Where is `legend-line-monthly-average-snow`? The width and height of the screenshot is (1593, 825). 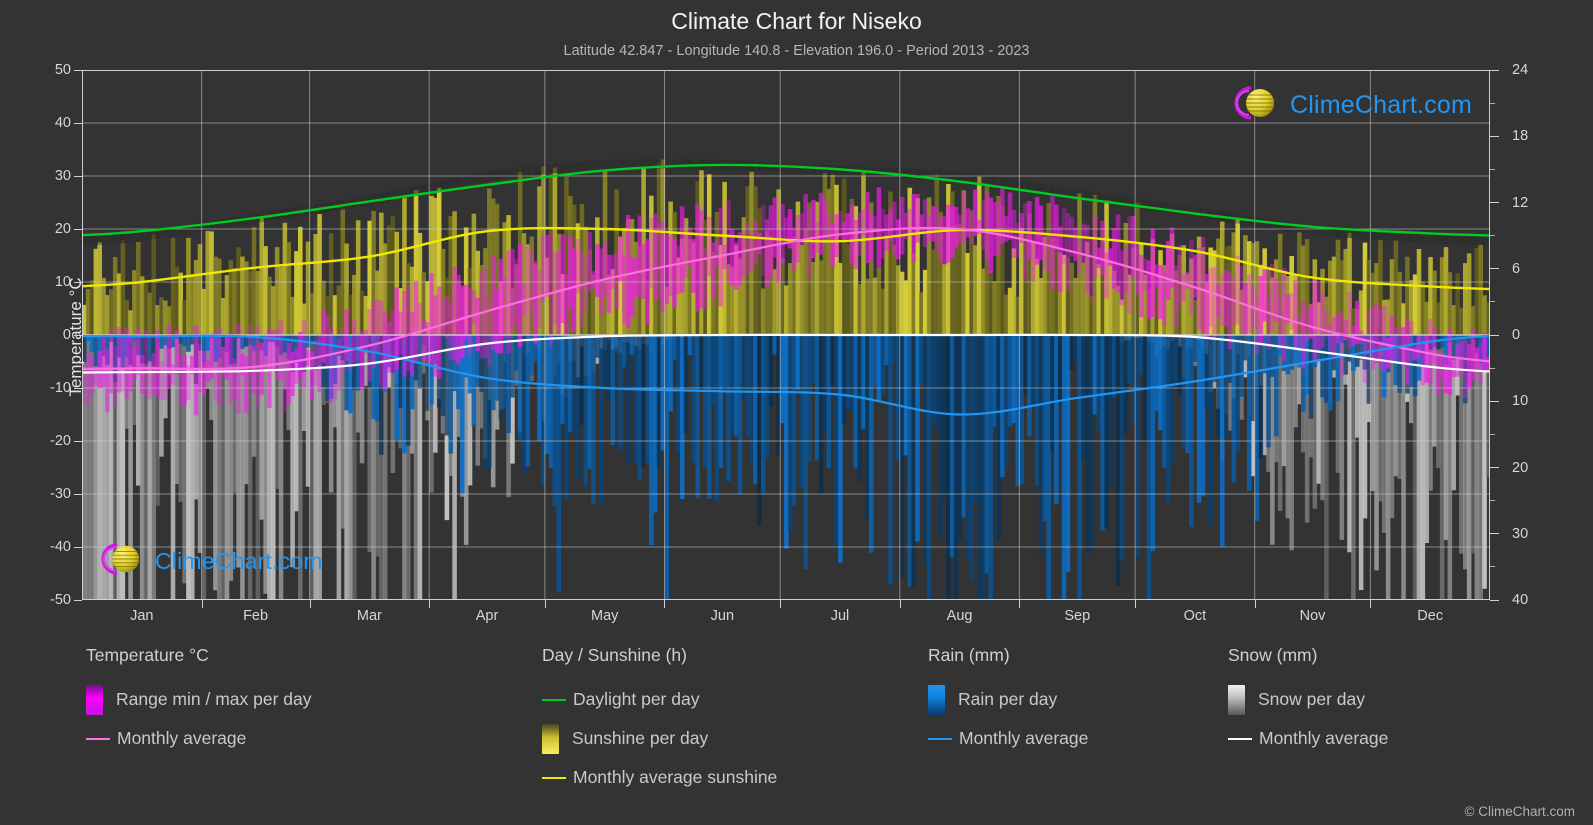
legend-line-monthly-average-snow is located at coordinates (1240, 738).